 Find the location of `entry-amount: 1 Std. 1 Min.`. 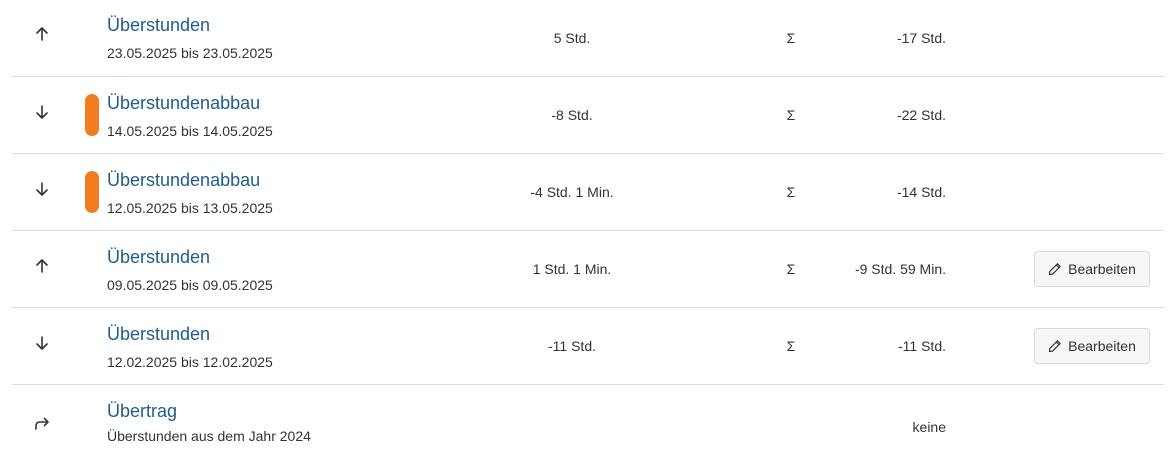

entry-amount: 1 Std. 1 Min. is located at coordinates (572, 269).